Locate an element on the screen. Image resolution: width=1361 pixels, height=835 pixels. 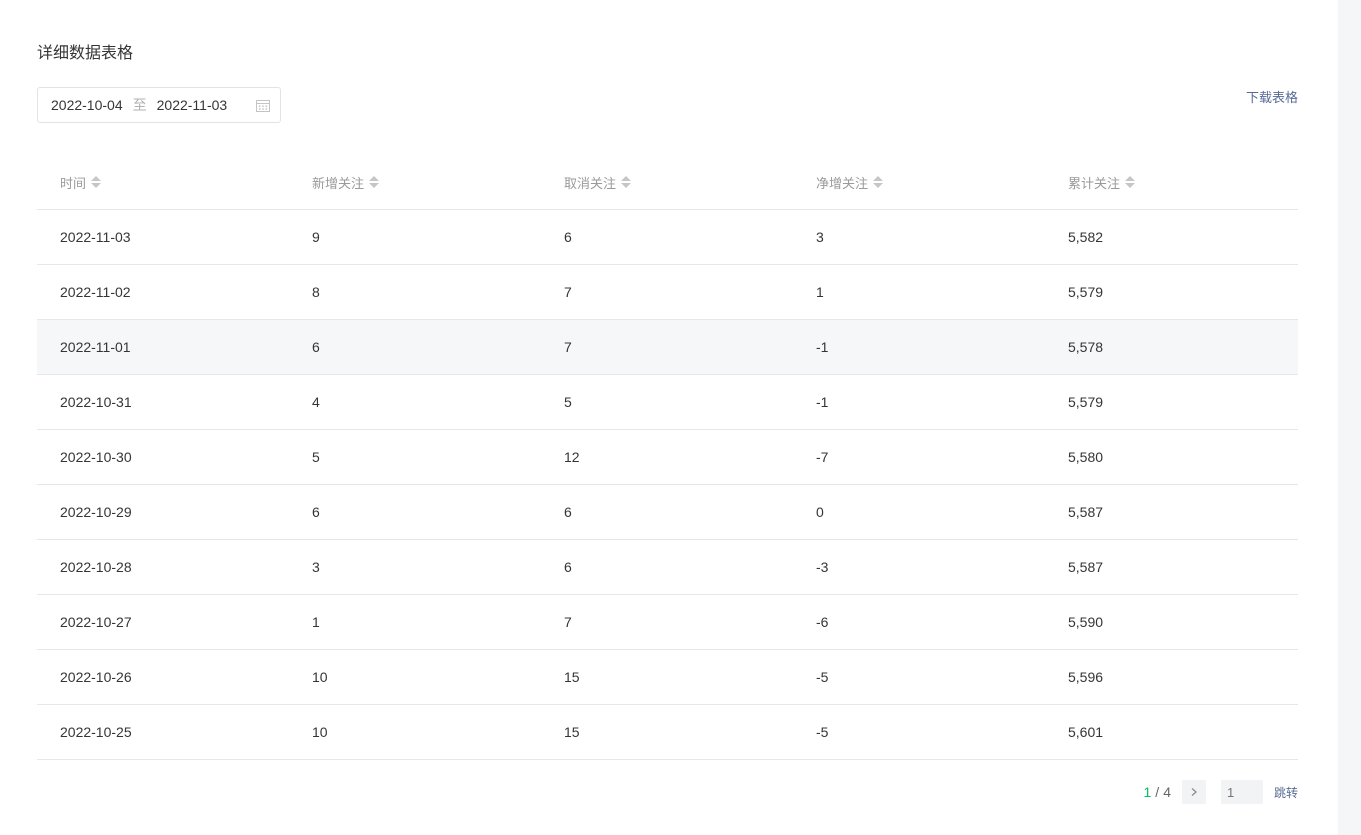
column-header-label: 时间 is located at coordinates (73, 183).